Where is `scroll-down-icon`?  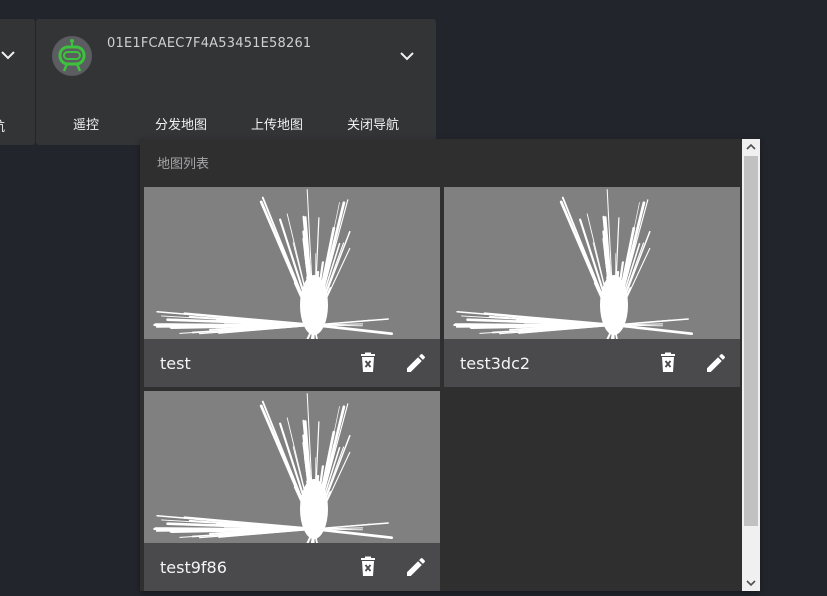
scroll-down-icon is located at coordinates (751, 582).